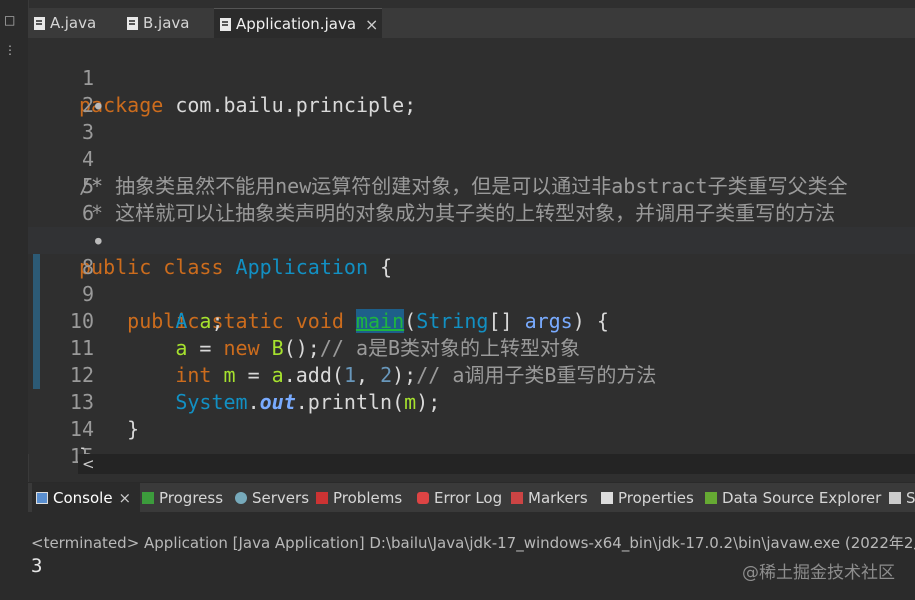 The width and height of the screenshot is (915, 600). I want to click on tab-label: Progress, so click(191, 498).